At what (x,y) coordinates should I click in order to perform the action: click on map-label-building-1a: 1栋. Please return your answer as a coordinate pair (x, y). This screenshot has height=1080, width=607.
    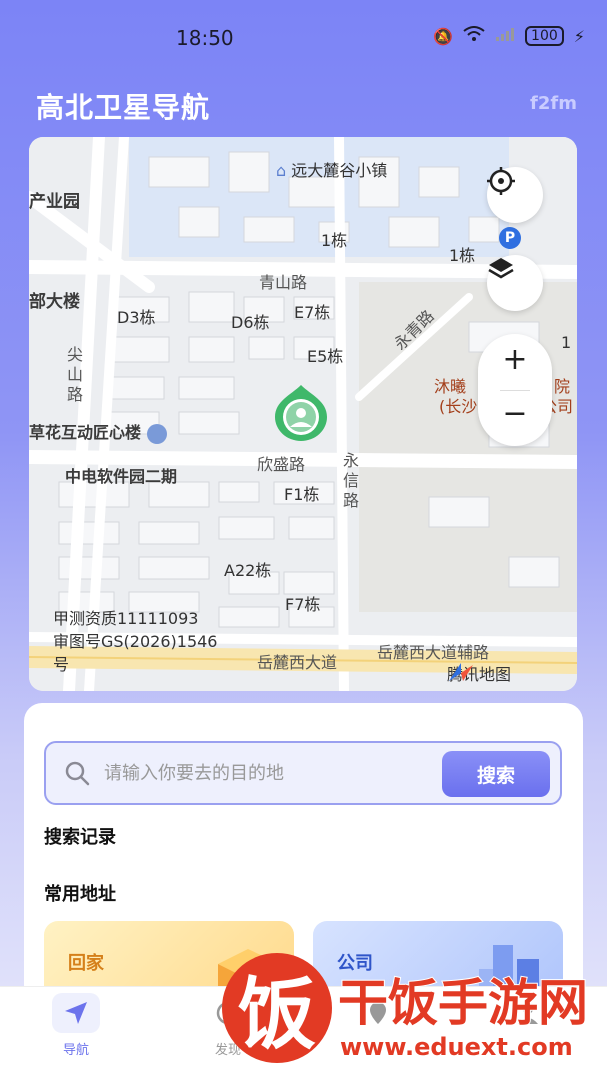
    Looking at the image, I should click on (334, 240).